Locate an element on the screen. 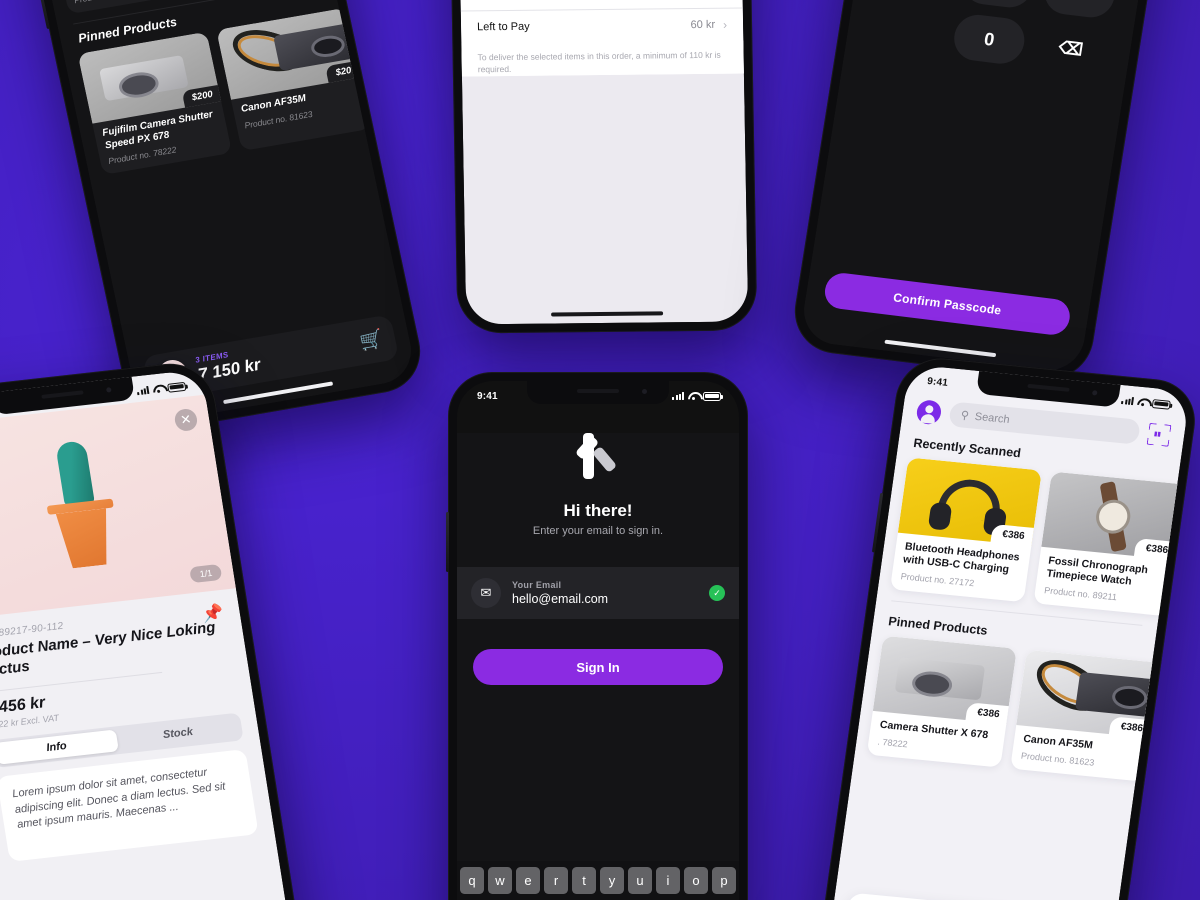  chevron-right-icon: › is located at coordinates (725, 24).